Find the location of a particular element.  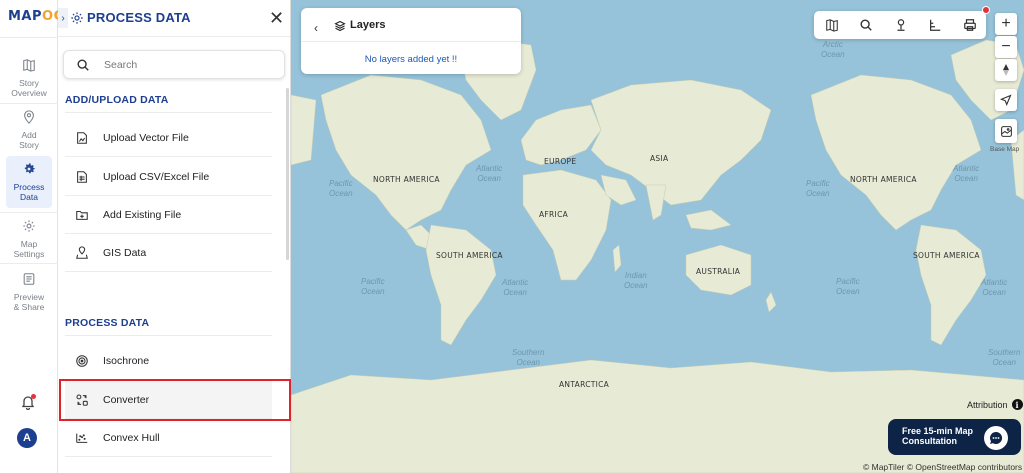

rail-item-process-data: Process Data is located at coordinates (29, 182).